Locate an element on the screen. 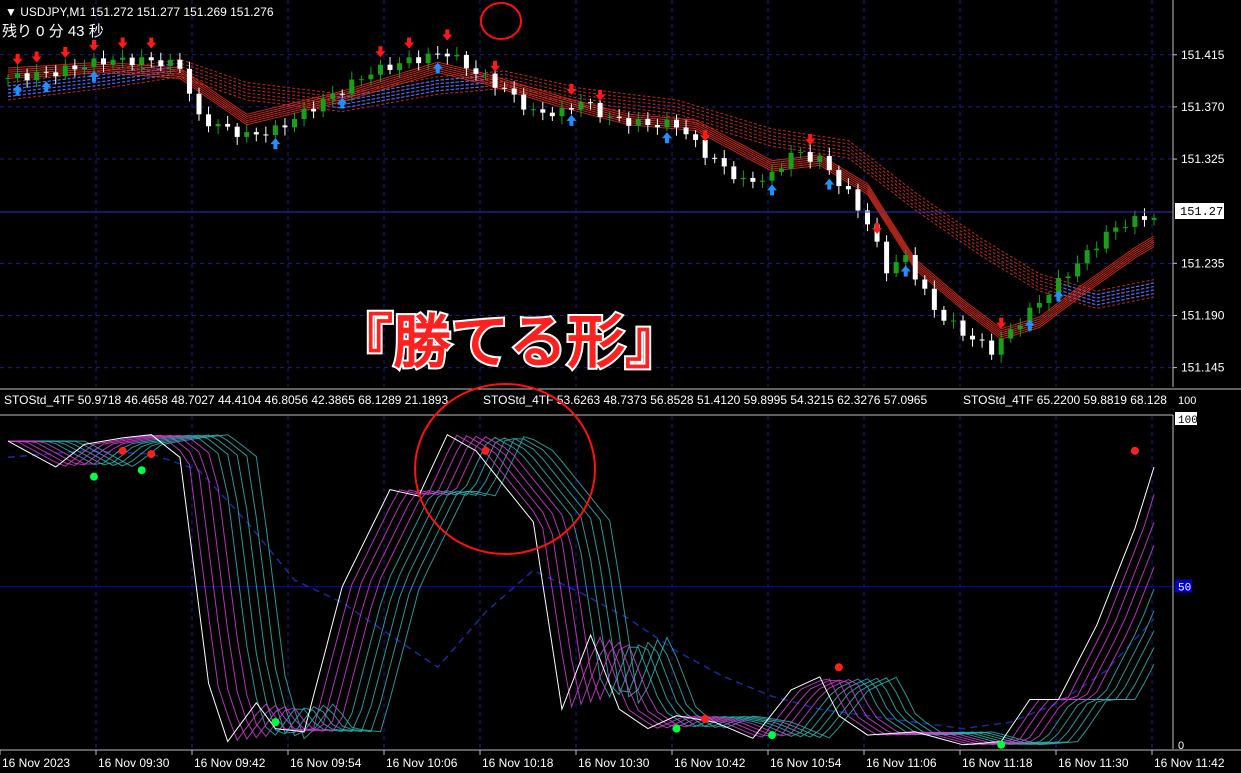 The width and height of the screenshot is (1241, 773). price-tick-label: 151.190 is located at coordinates (1203, 315).